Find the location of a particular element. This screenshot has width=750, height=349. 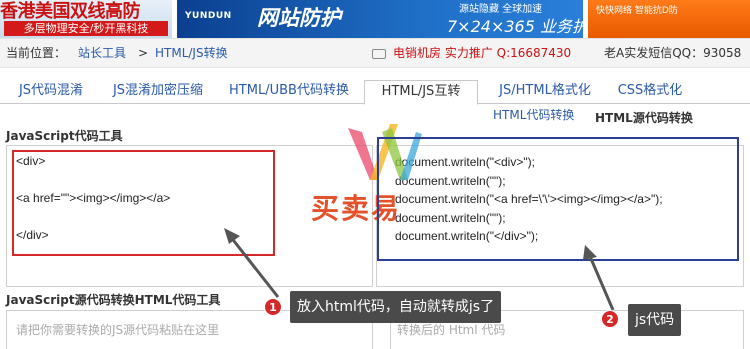

annotation-callout-1: 放入html代码，自动就转成js了 is located at coordinates (396, 307).